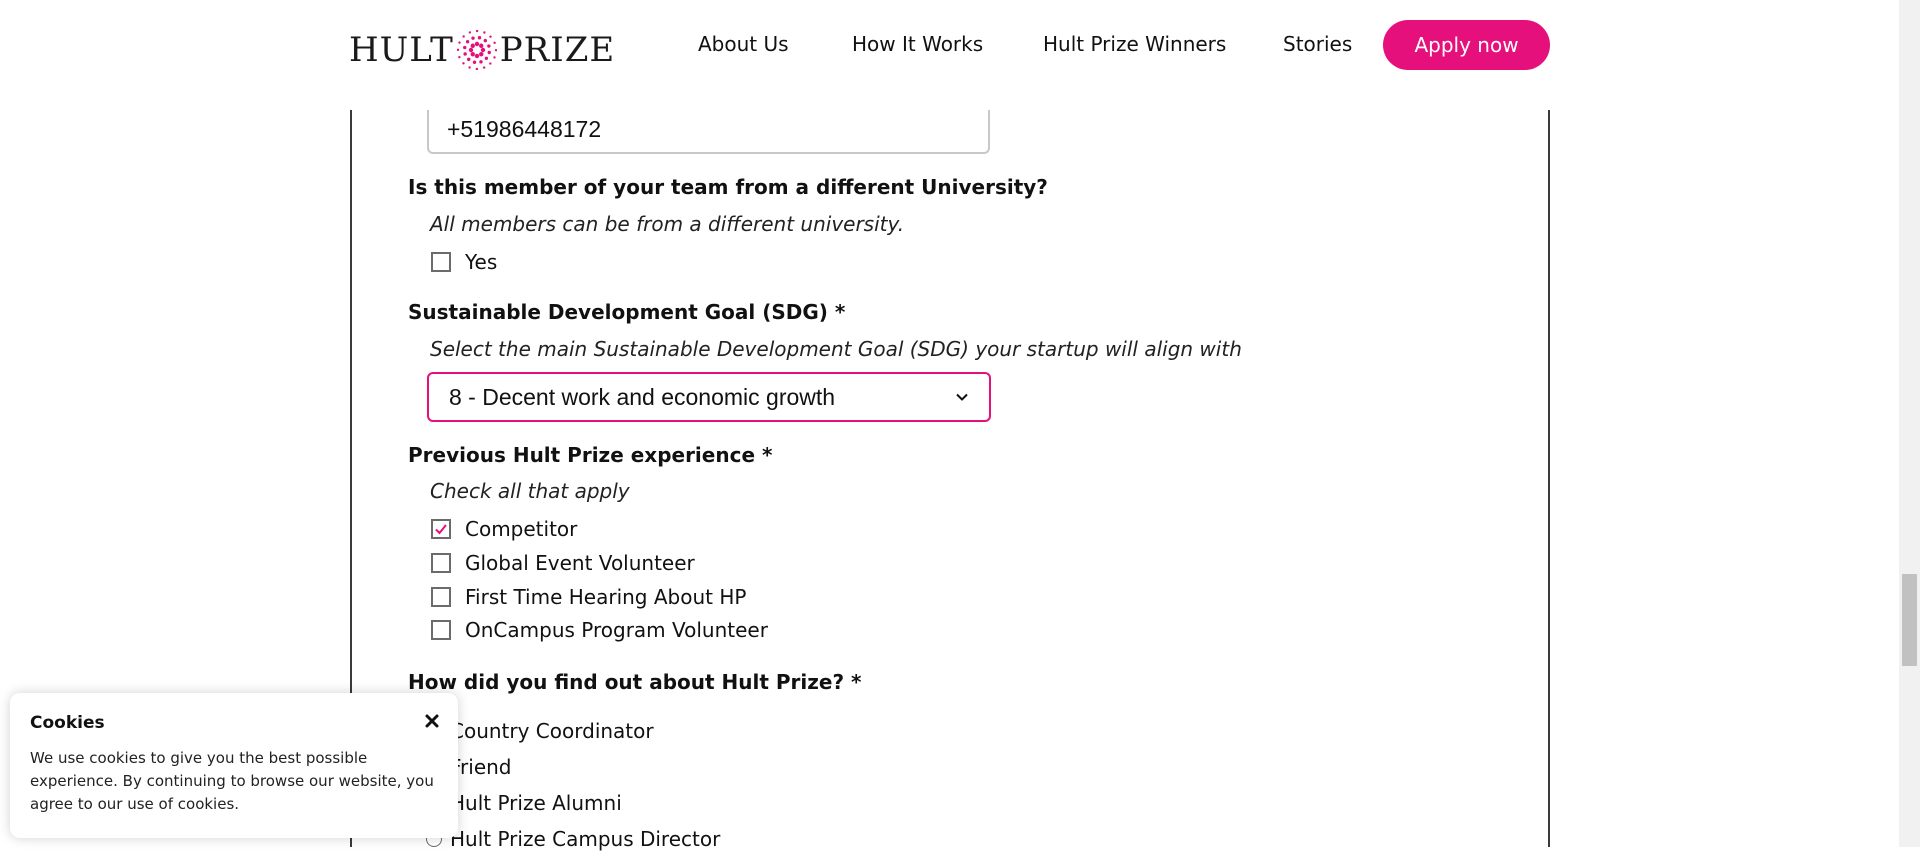 This screenshot has width=1920, height=852. I want to click on found-out-option-label: Hult Prize Campus Director, so click(585, 839).